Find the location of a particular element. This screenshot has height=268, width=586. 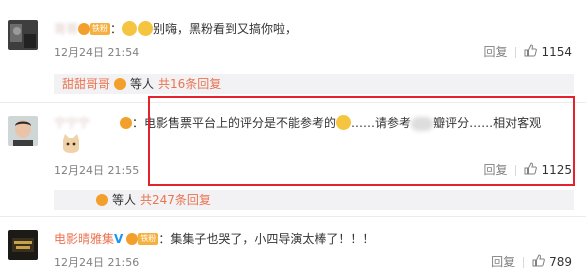

sub-reply-bar: 甜甜哥哥 等人 共16条回复 is located at coordinates (314, 84).